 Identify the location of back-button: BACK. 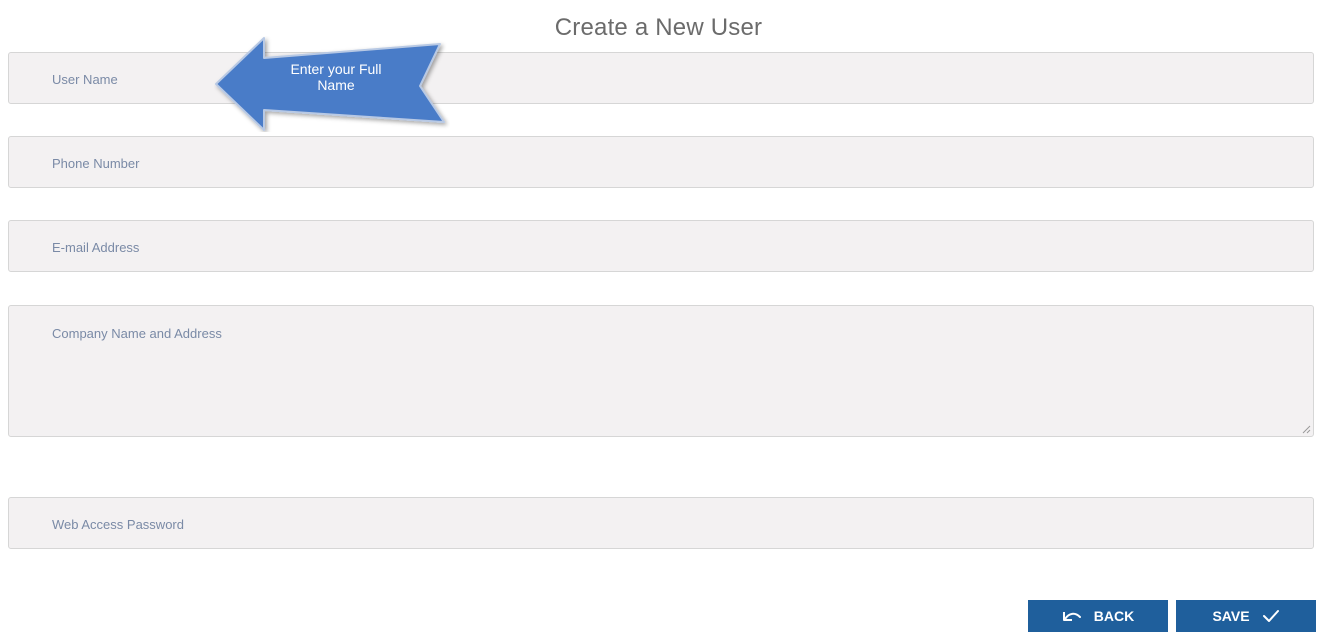
(1098, 616).